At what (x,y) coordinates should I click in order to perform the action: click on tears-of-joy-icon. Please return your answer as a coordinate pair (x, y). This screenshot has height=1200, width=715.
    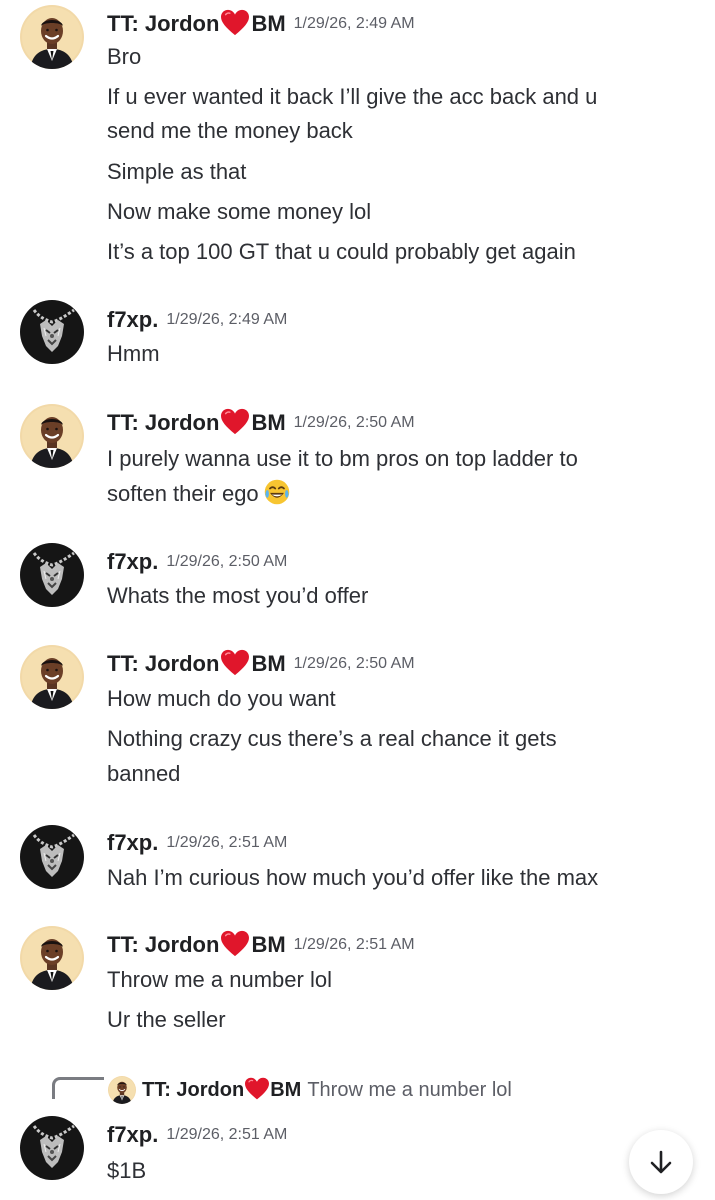
    Looking at the image, I should click on (276, 492).